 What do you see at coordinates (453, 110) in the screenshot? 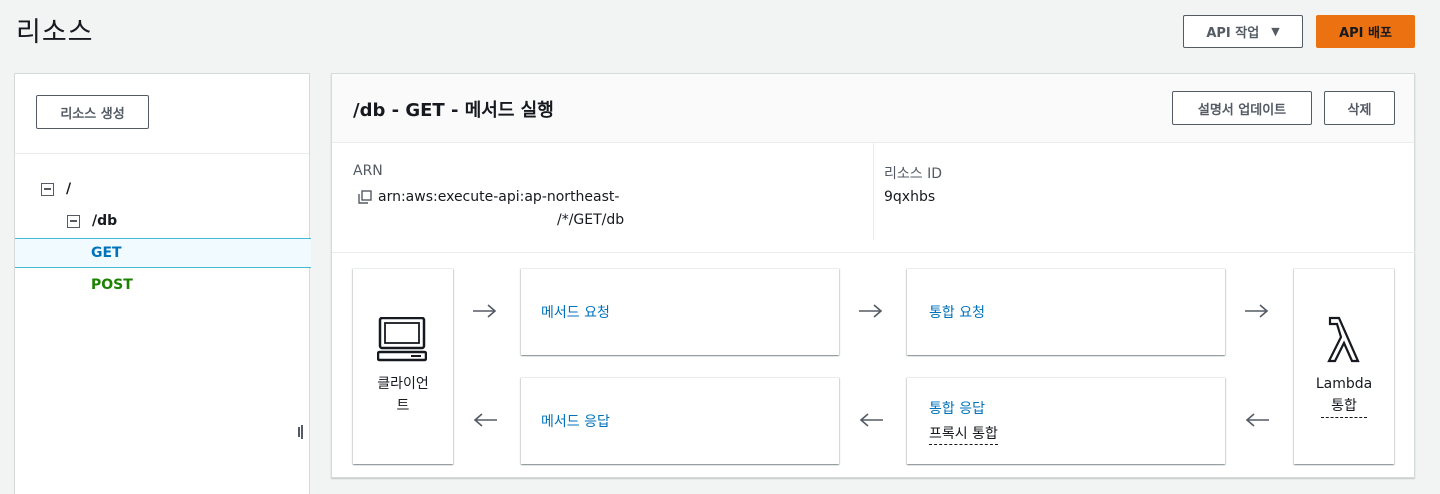
I see `panel-title: /db - GET - 메서드 실행` at bounding box center [453, 110].